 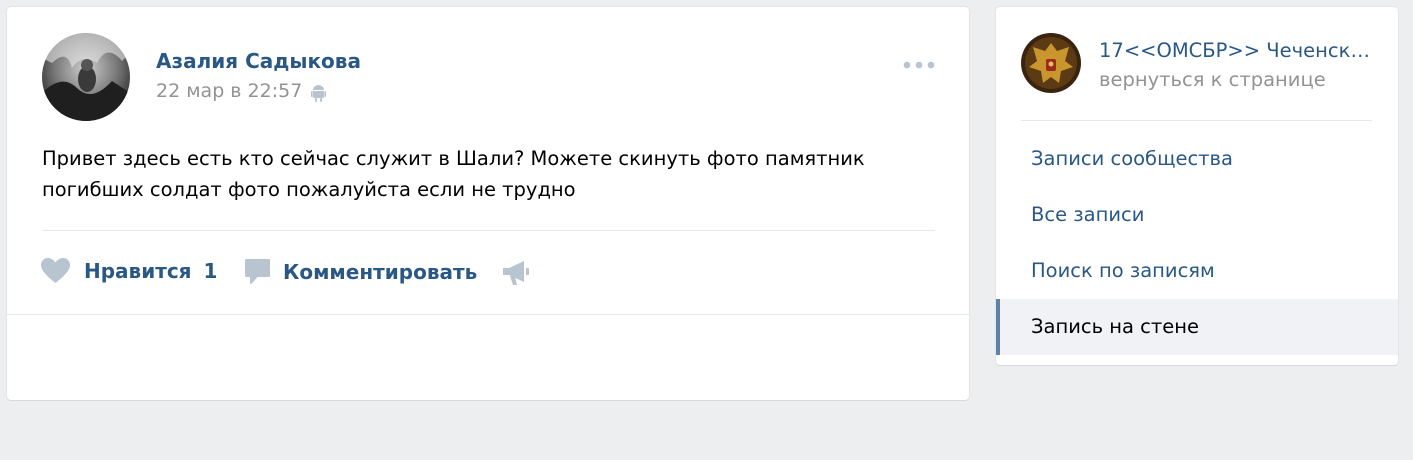 I want to click on like-button: Нравится 1, so click(x=129, y=271).